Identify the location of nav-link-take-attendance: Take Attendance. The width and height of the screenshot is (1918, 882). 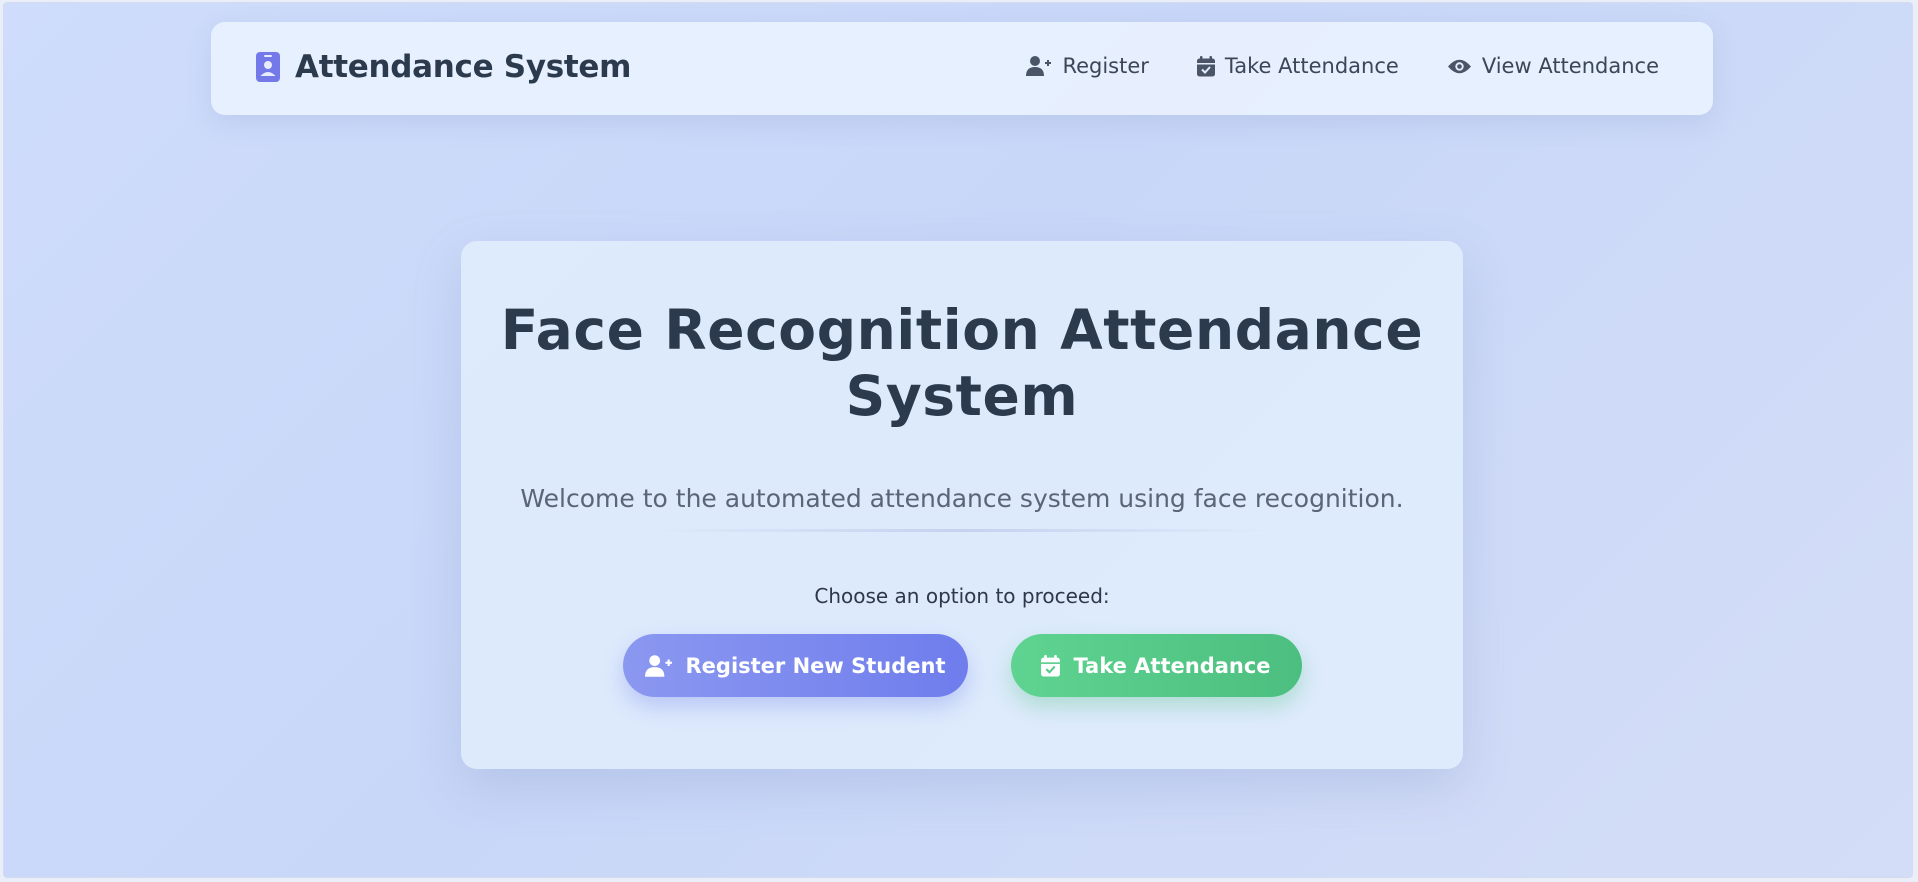
(1297, 66).